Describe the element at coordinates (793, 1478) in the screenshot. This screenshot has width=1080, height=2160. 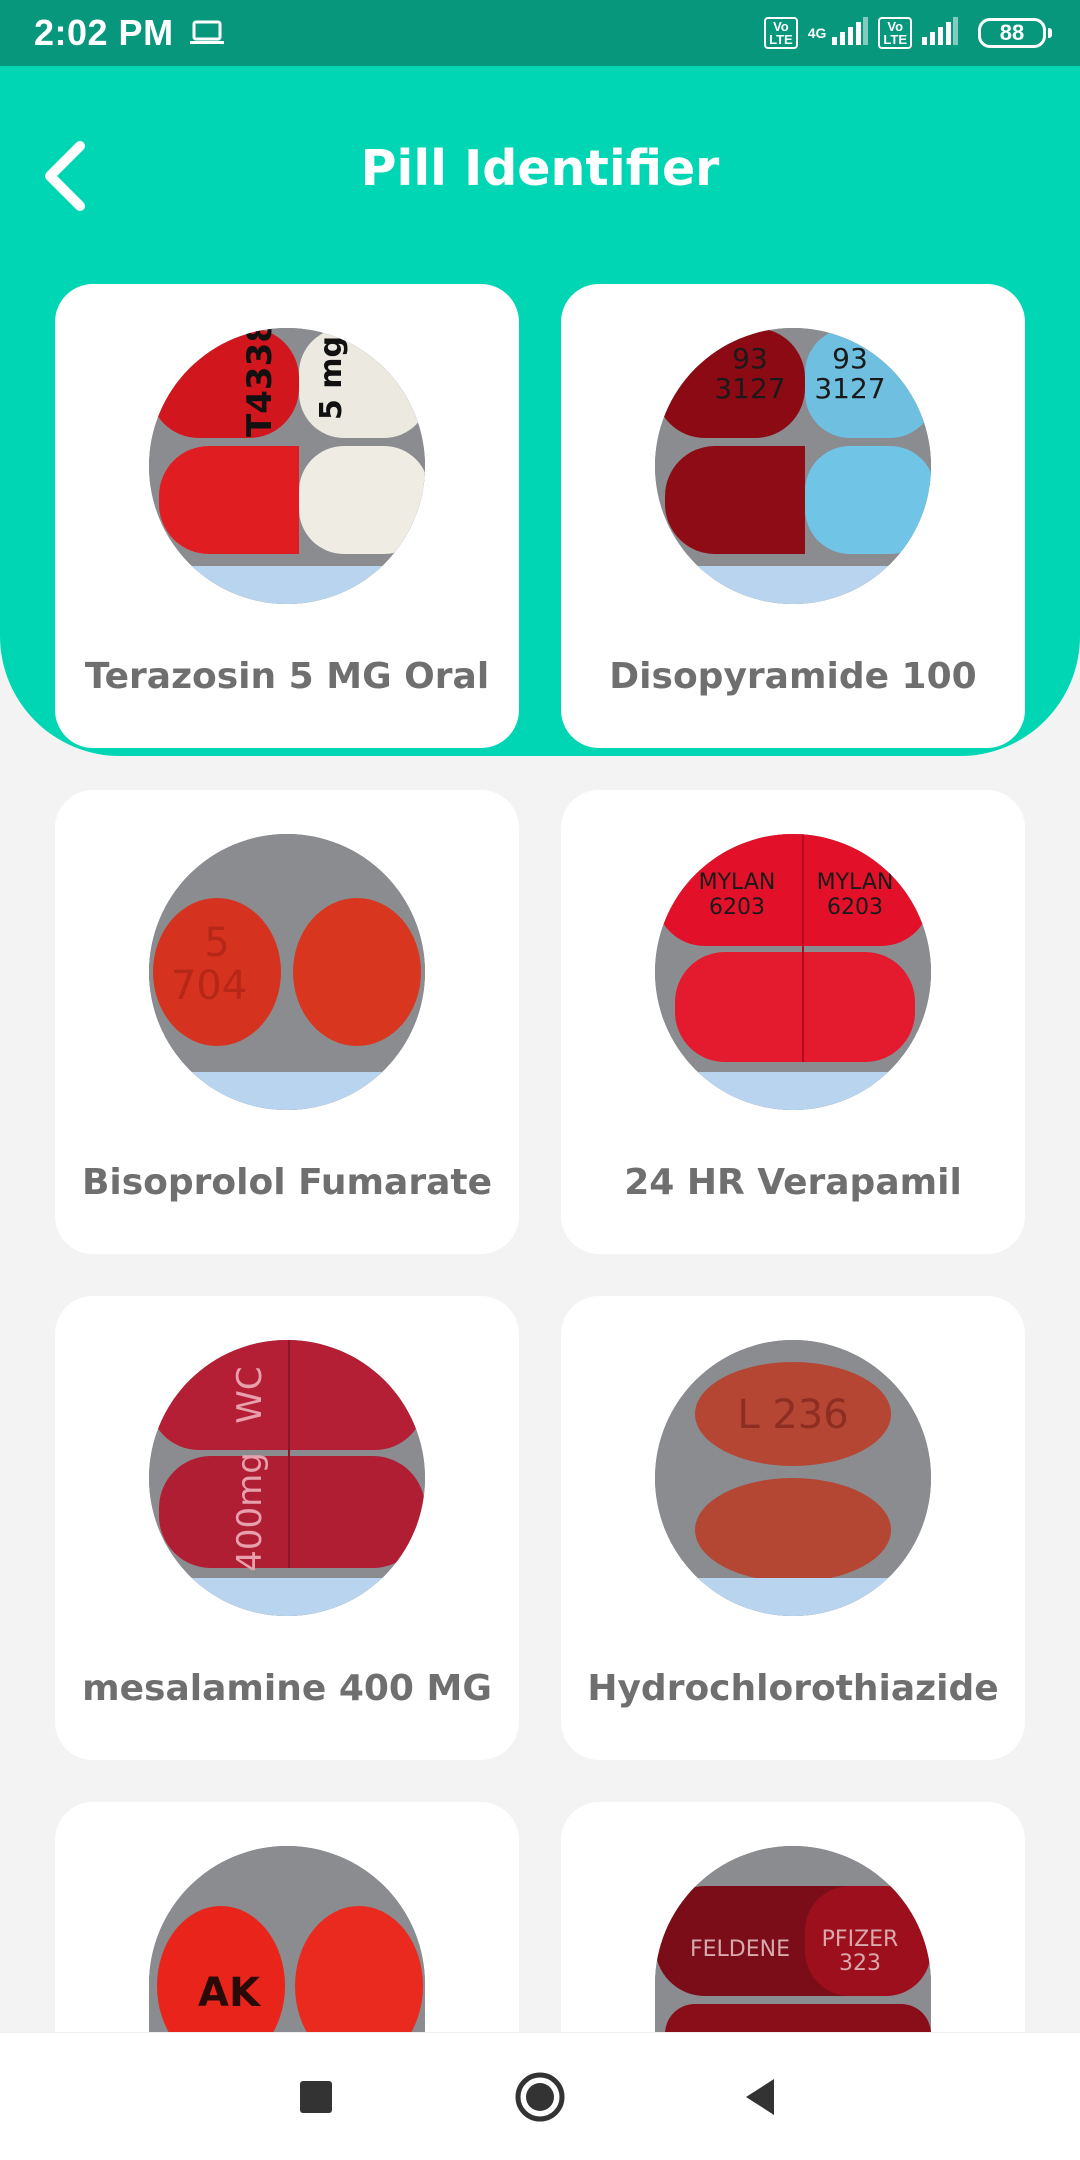
I see `pill-image: L 236` at that location.